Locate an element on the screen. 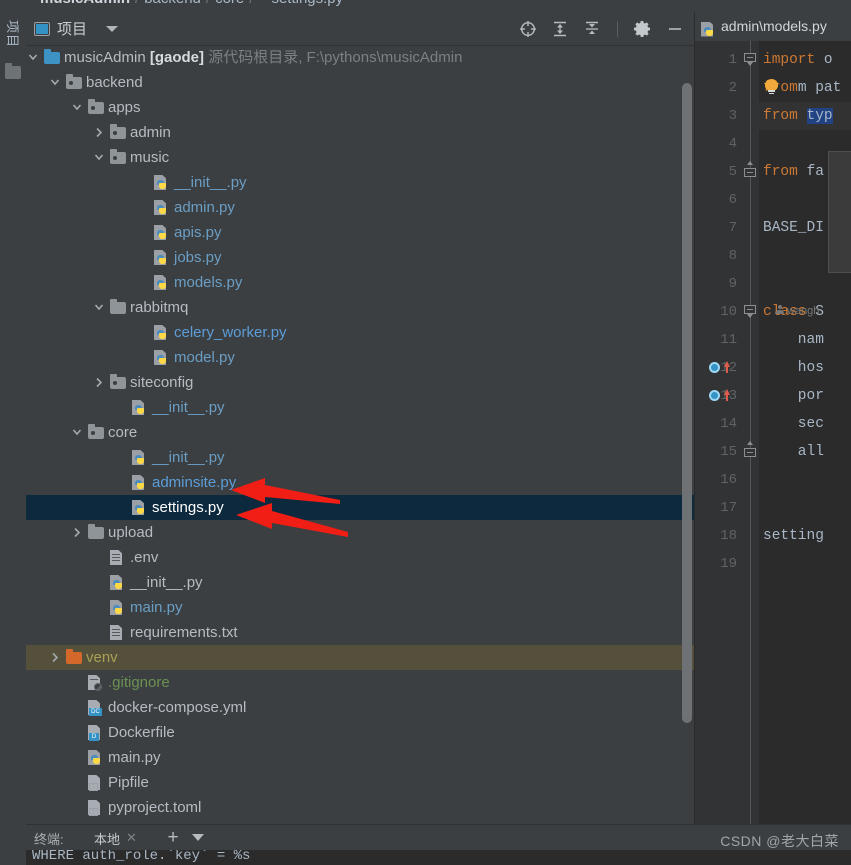 This screenshot has width=851, height=865. terminal-tab-local: 本地 ✕ is located at coordinates (115, 839).